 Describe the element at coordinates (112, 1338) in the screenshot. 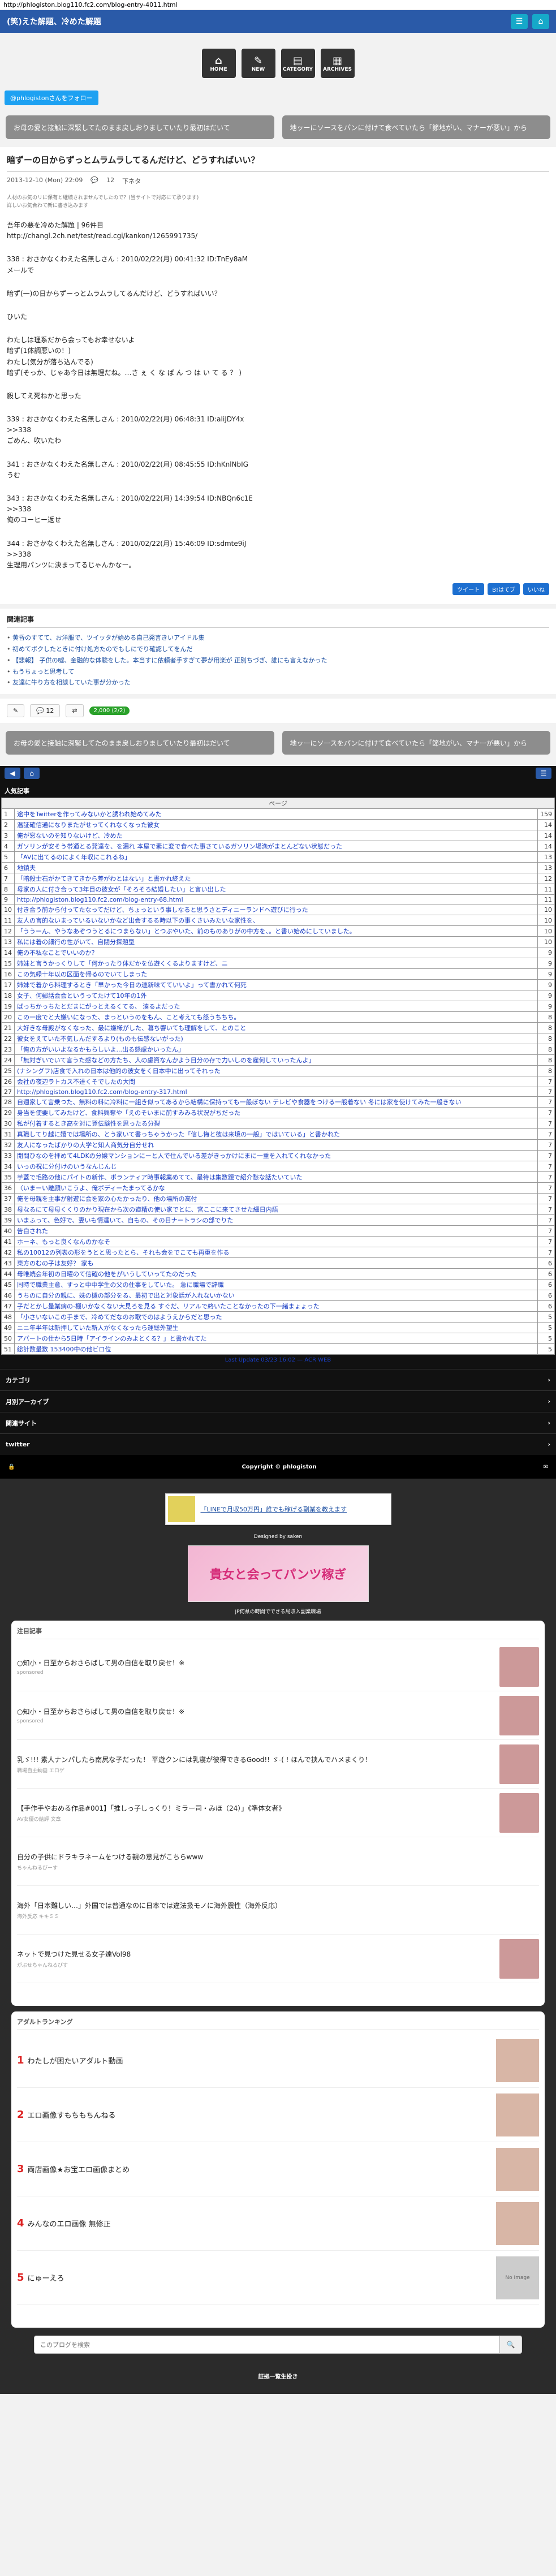

I see `ranking-link: アパートの仕から5日時「アイラインのみよとくる？」と書かれてた` at that location.